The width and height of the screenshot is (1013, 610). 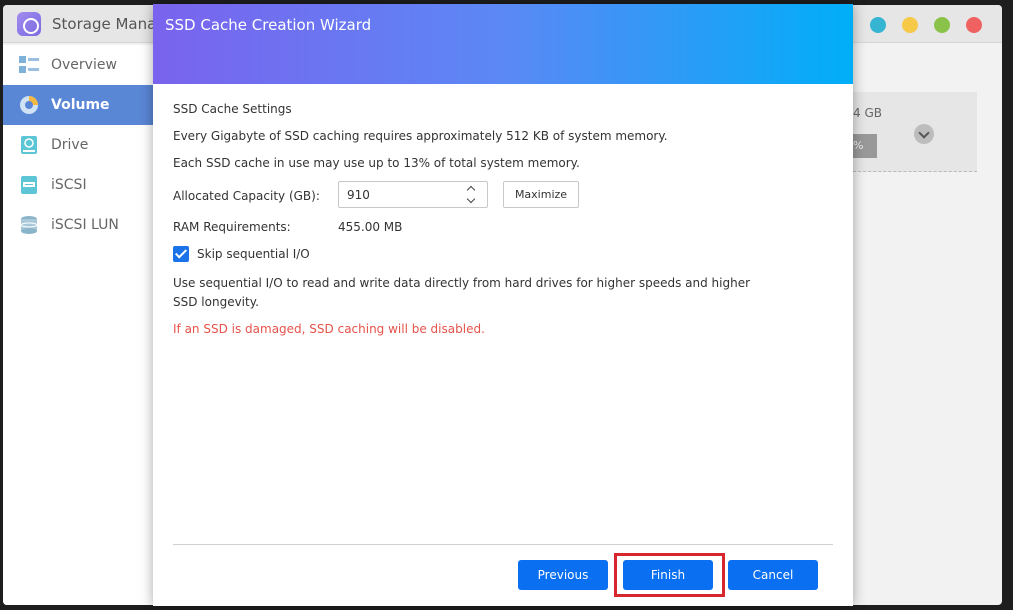 What do you see at coordinates (910, 25) in the screenshot?
I see `restore-dot-icon` at bounding box center [910, 25].